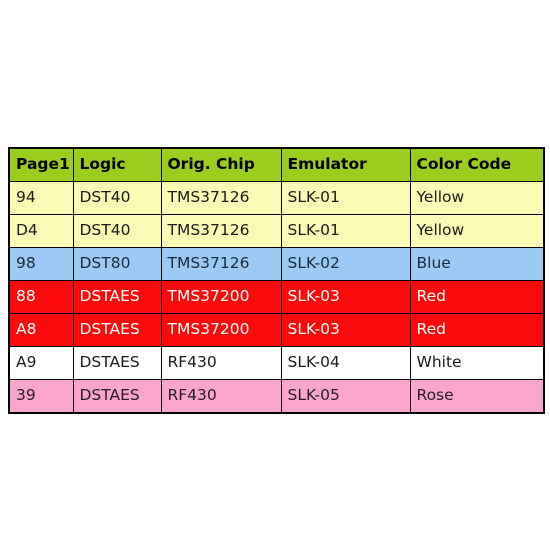 The image size is (550, 550). What do you see at coordinates (345, 396) in the screenshot?
I see `cell-emulator: SLK-05` at bounding box center [345, 396].